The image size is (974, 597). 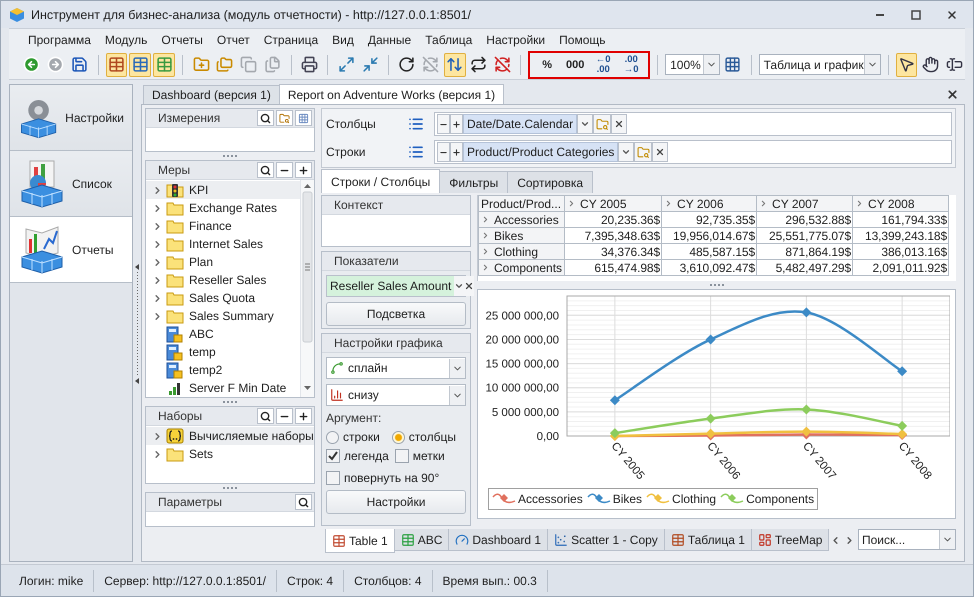 I want to click on radio-option: столбцы, so click(x=424, y=437).